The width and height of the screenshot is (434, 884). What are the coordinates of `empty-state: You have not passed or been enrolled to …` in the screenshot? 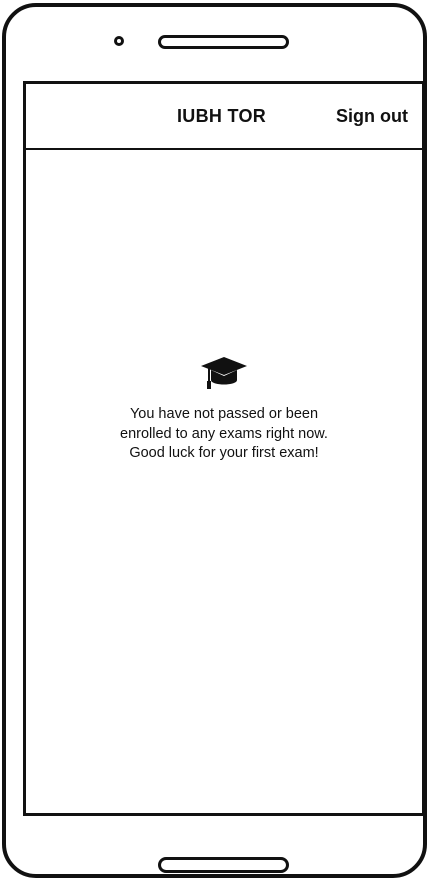 It's located at (224, 409).